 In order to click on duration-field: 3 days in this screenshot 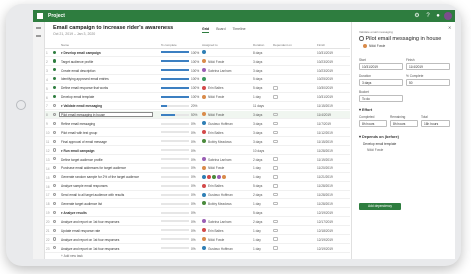, I will do `click(381, 82)`.